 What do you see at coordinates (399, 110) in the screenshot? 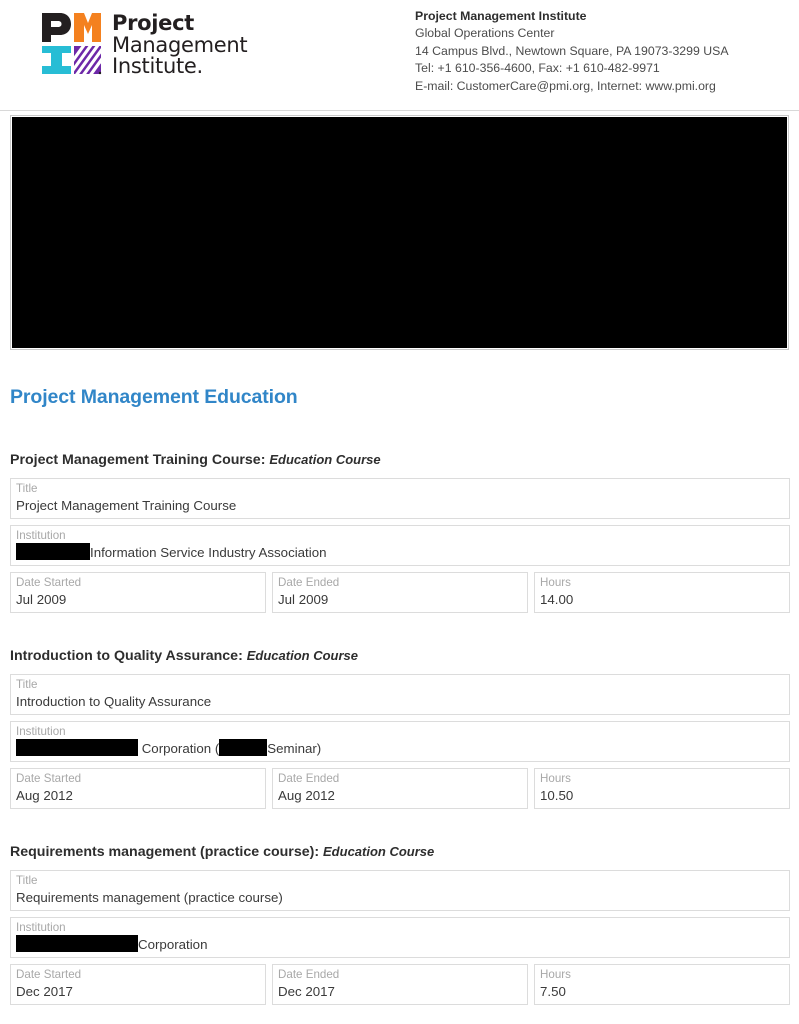
I see `header-divider` at bounding box center [399, 110].